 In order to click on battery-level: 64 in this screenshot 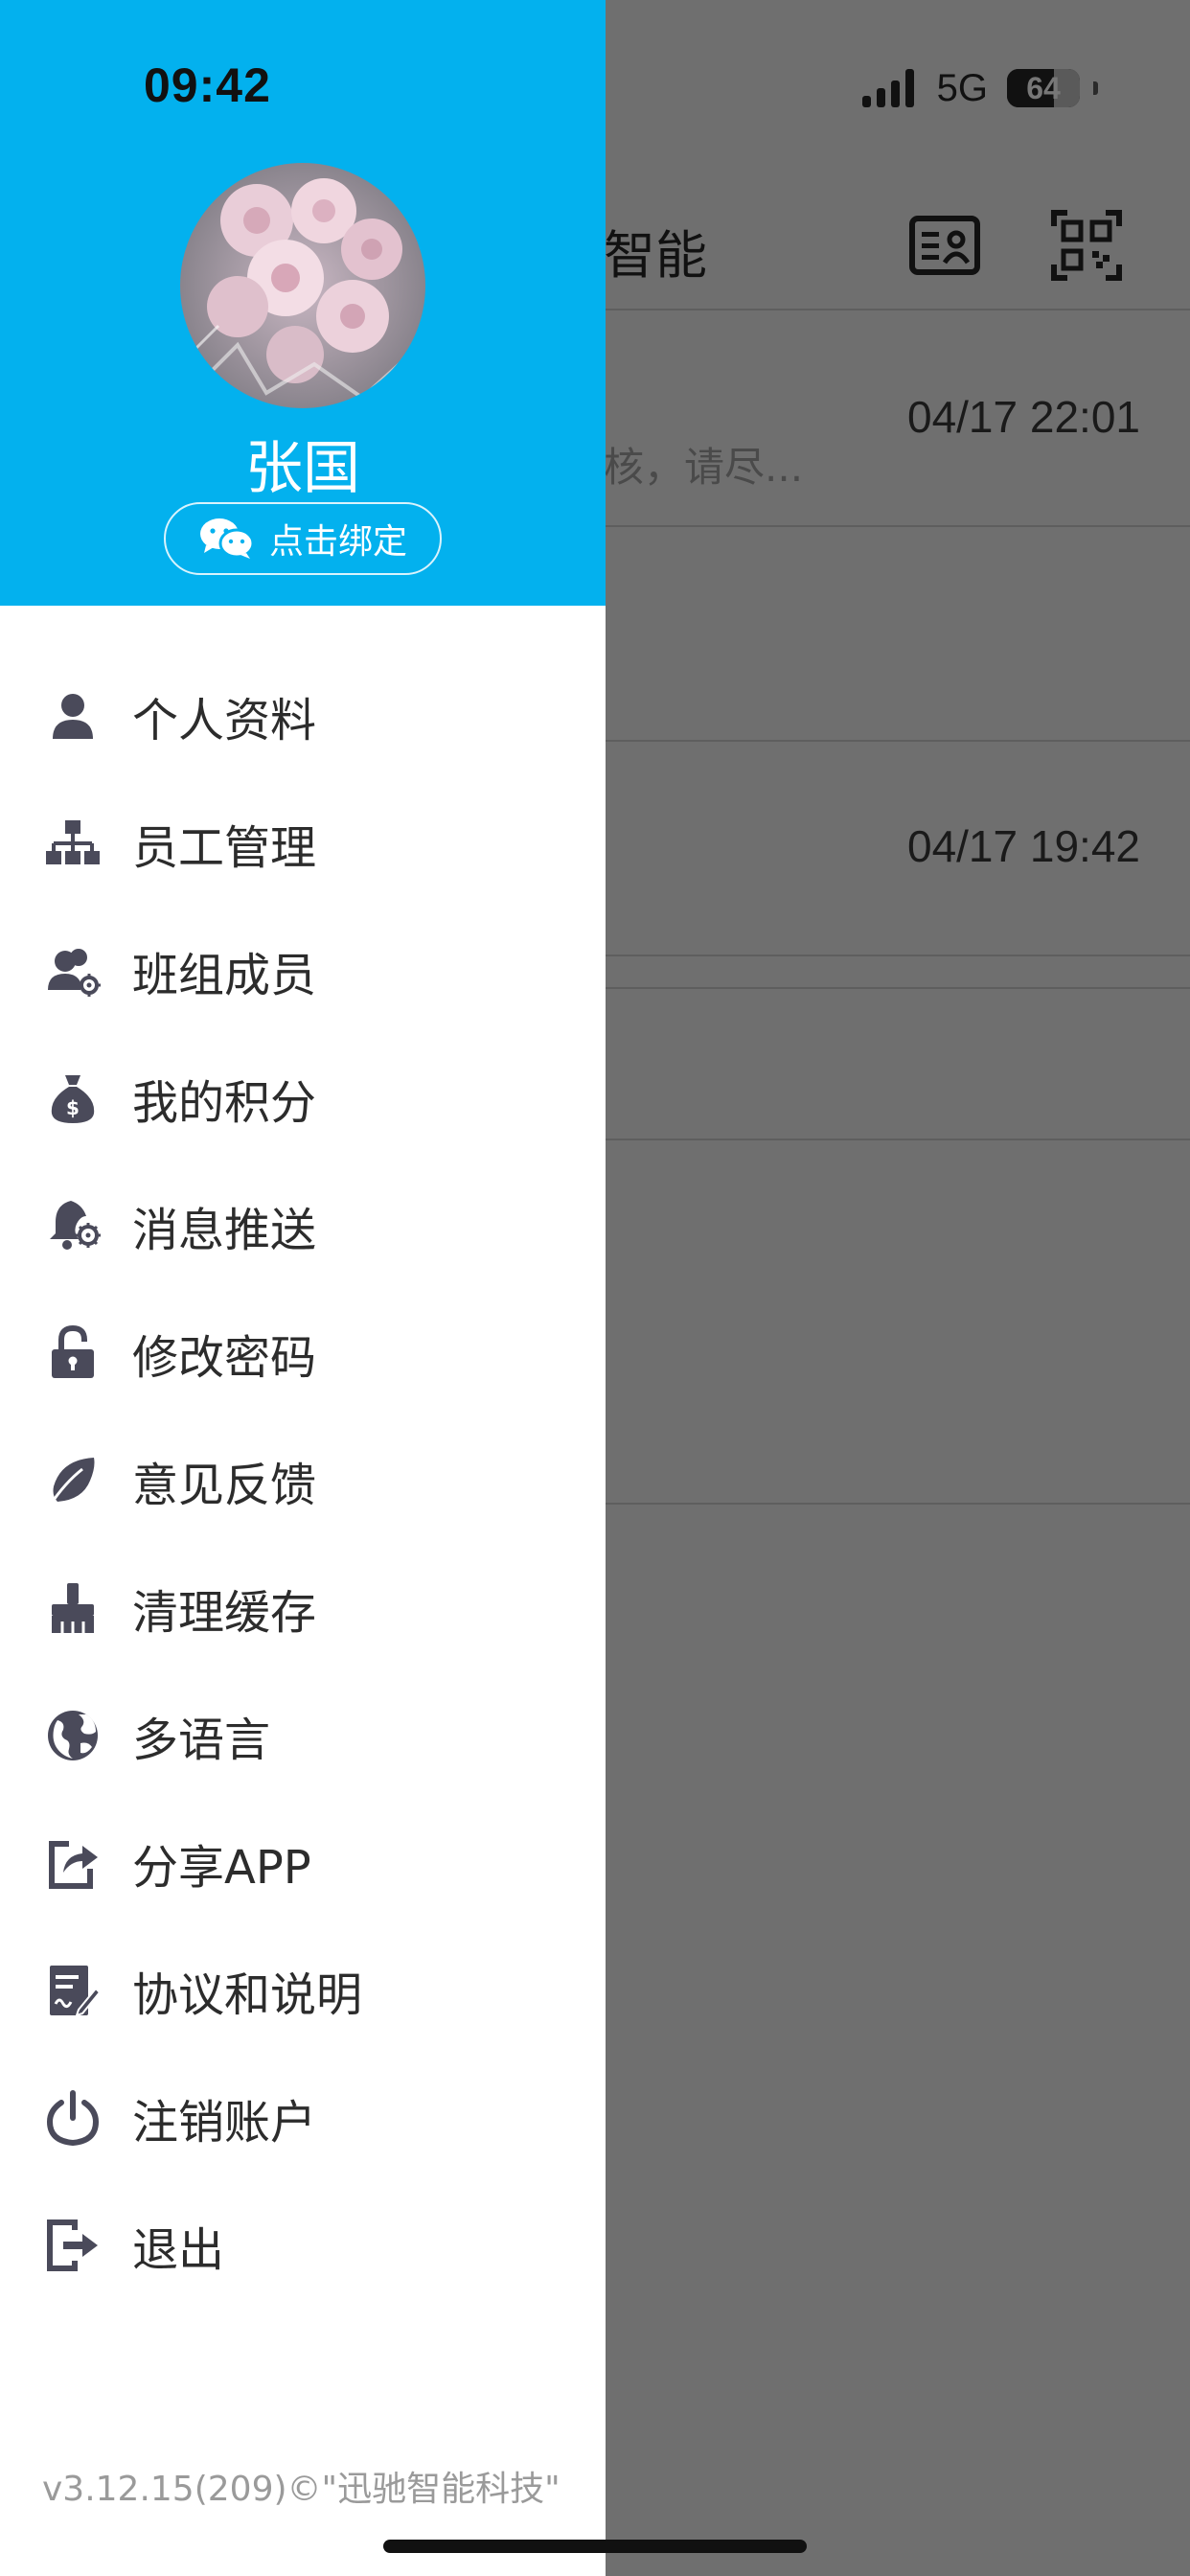, I will do `click(1043, 87)`.